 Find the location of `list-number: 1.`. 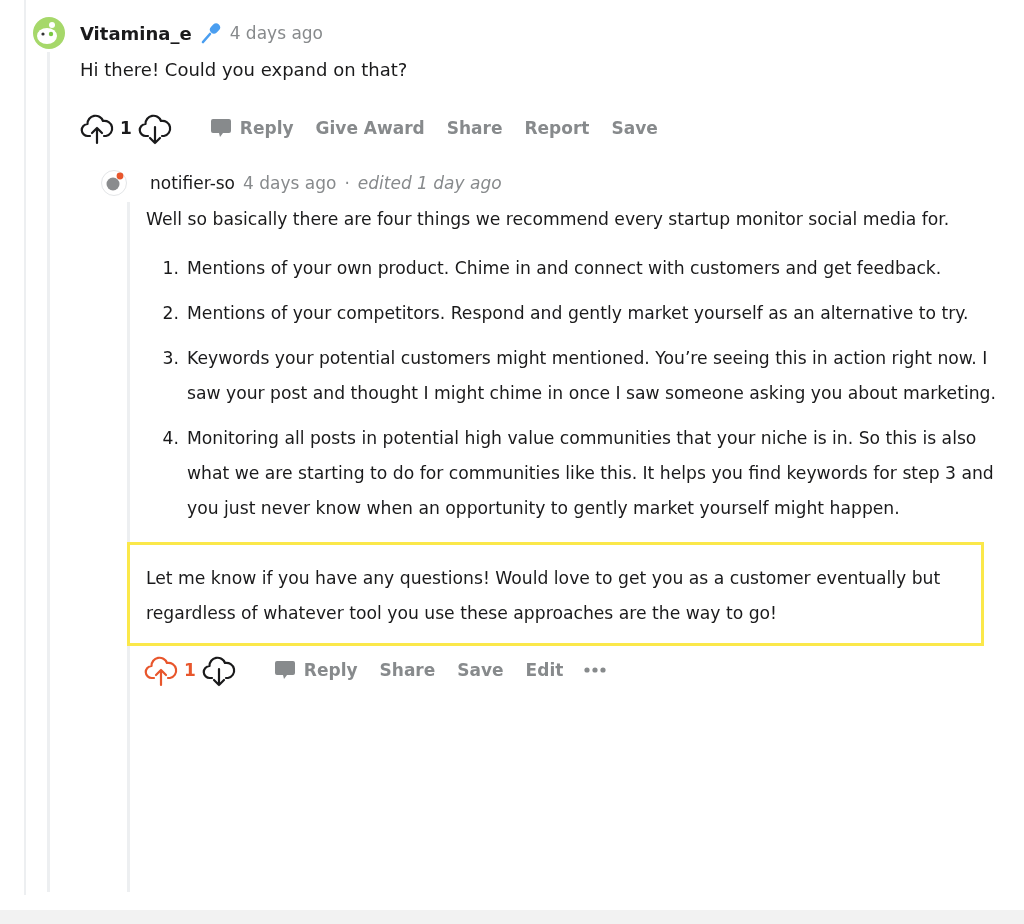

list-number: 1. is located at coordinates (170, 268).